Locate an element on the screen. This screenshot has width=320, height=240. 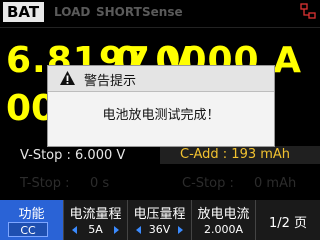
t-stop-label: T-Stop : is located at coordinates (45, 183).